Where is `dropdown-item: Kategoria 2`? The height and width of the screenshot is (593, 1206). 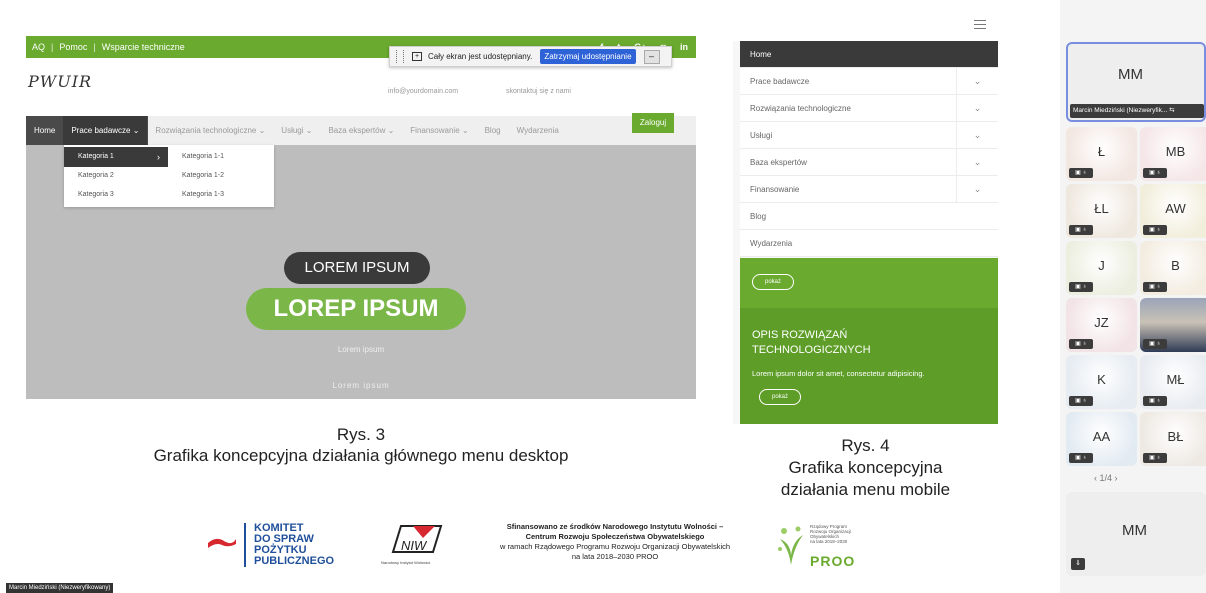
dropdown-item: Kategoria 2 is located at coordinates (96, 175).